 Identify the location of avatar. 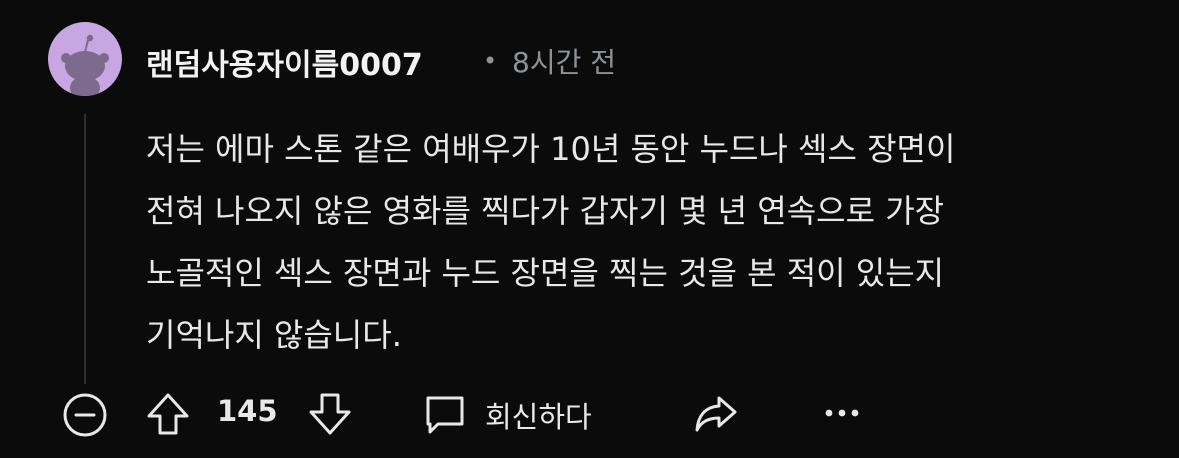
(85, 59).